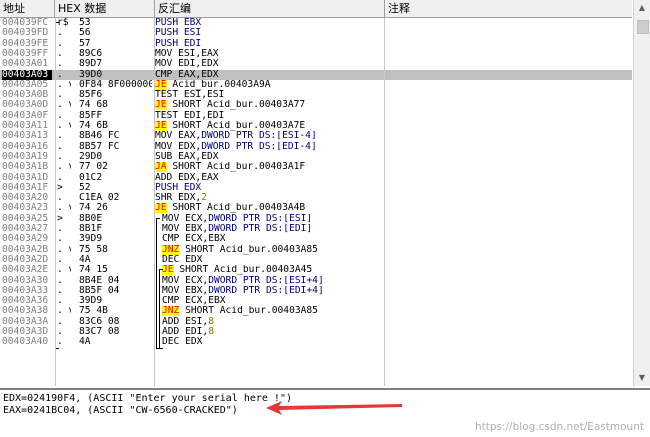 This screenshot has height=437, width=650. What do you see at coordinates (316, 322) in the screenshot?
I see `table-row: 00403A3A. 83C6 08 ADD ESI,8` at bounding box center [316, 322].